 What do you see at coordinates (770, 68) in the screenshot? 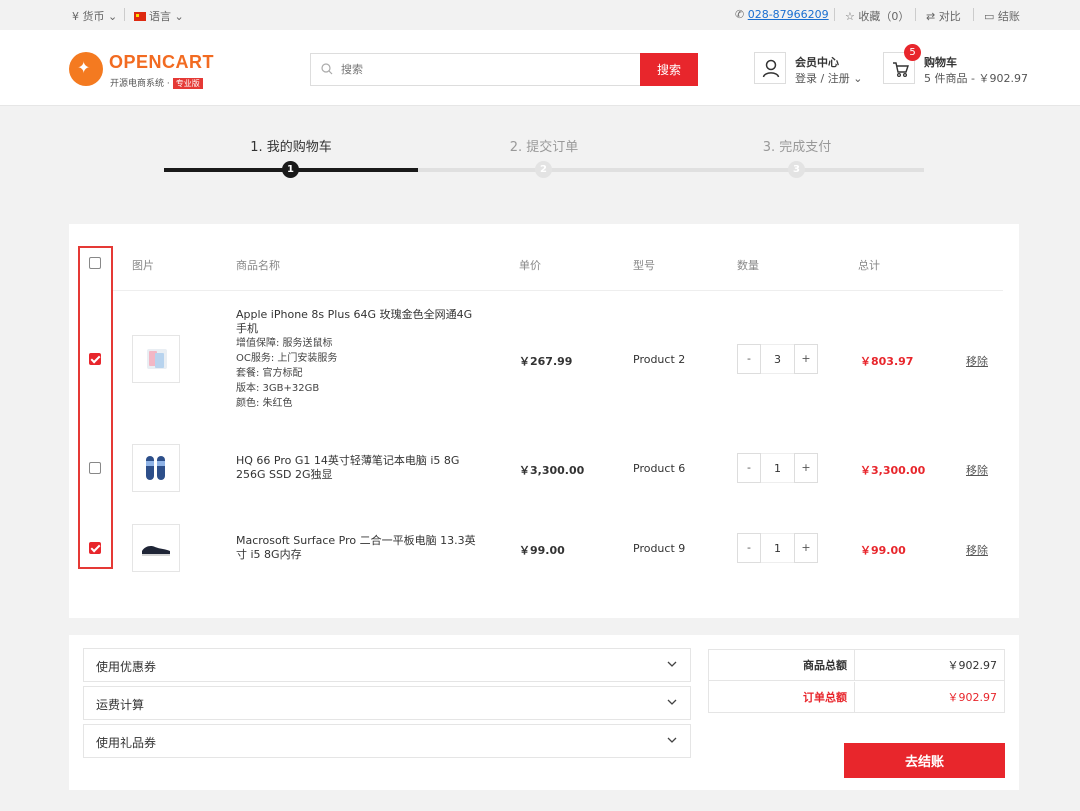
I see `user-icon` at bounding box center [770, 68].